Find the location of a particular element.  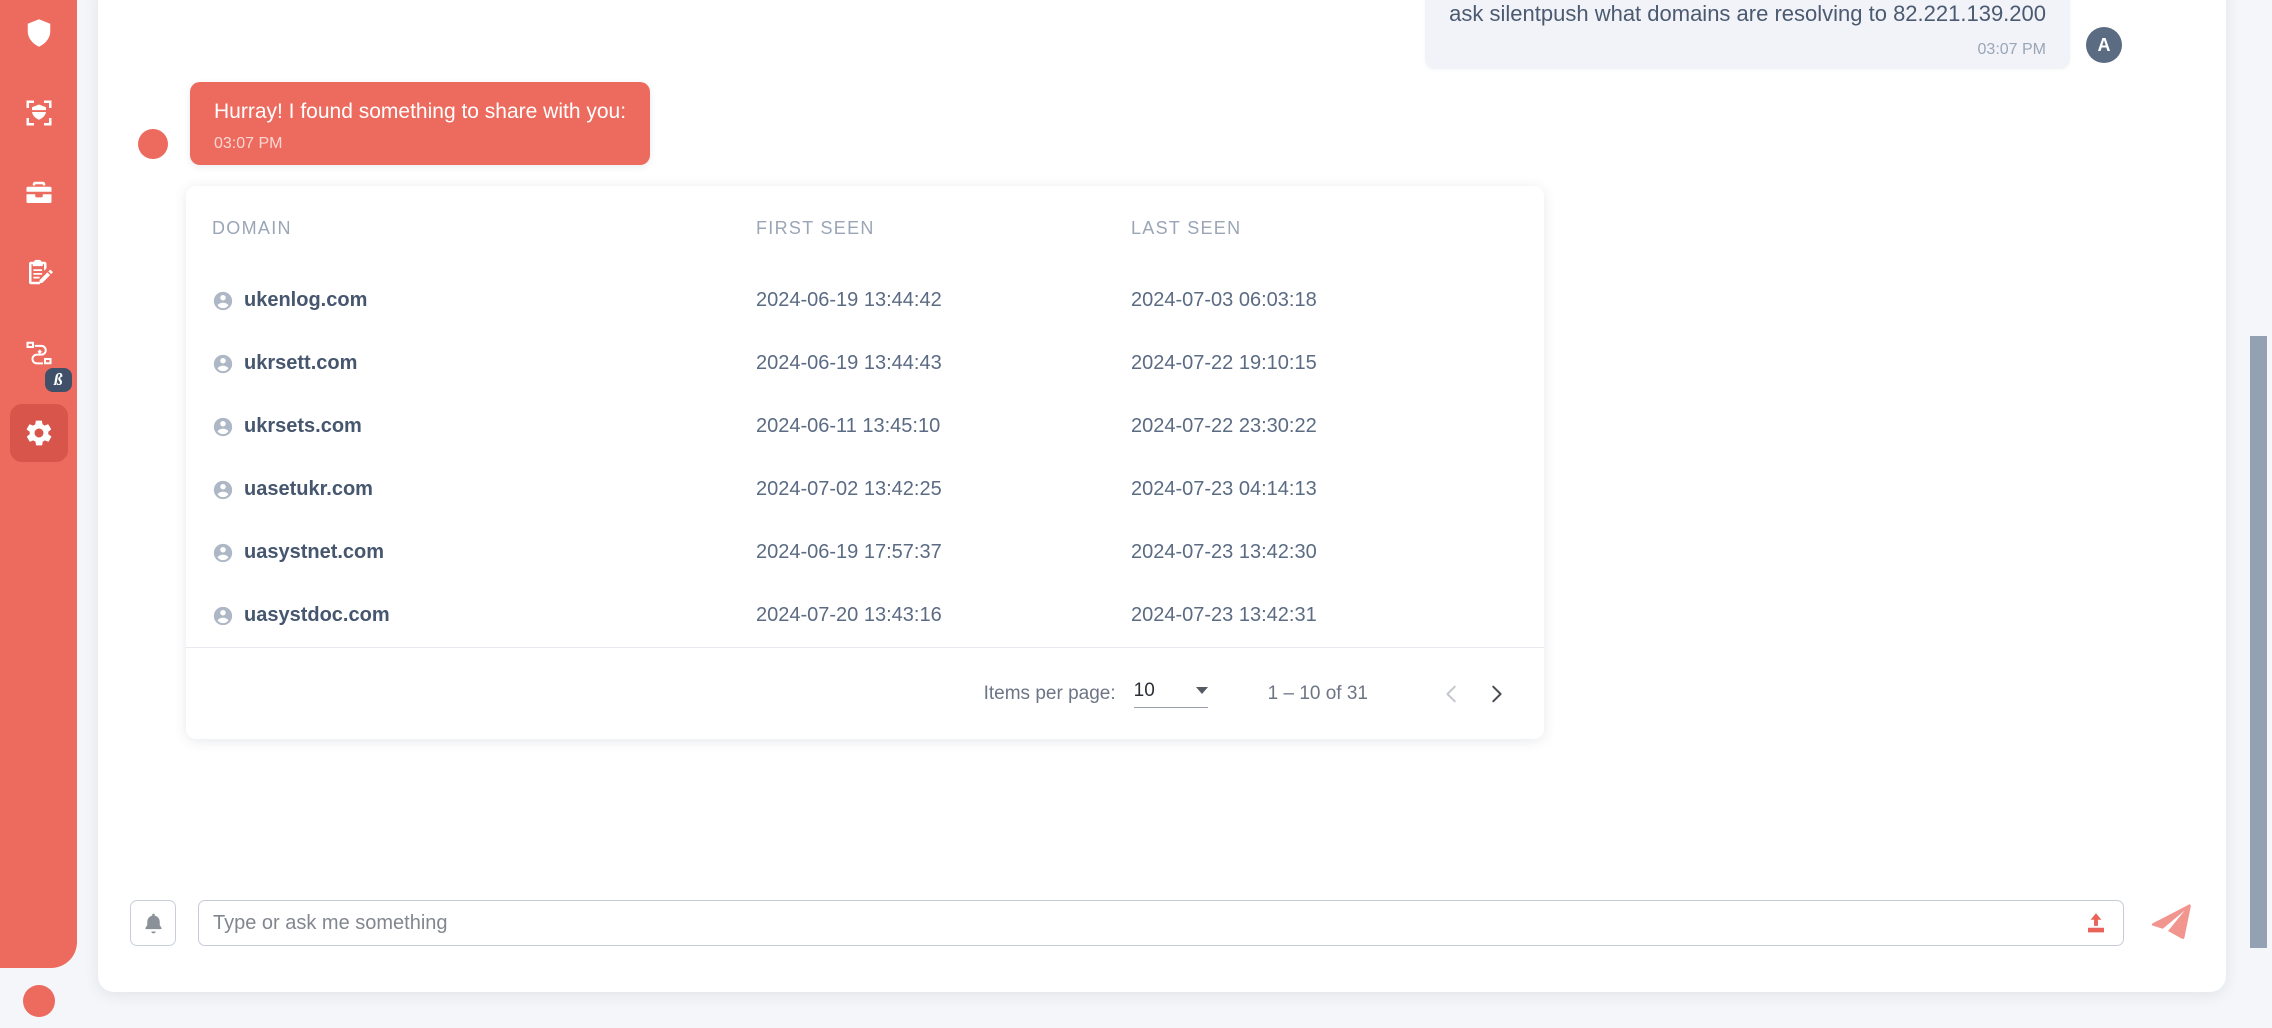

scrollbar-thumb is located at coordinates (2258, 642).